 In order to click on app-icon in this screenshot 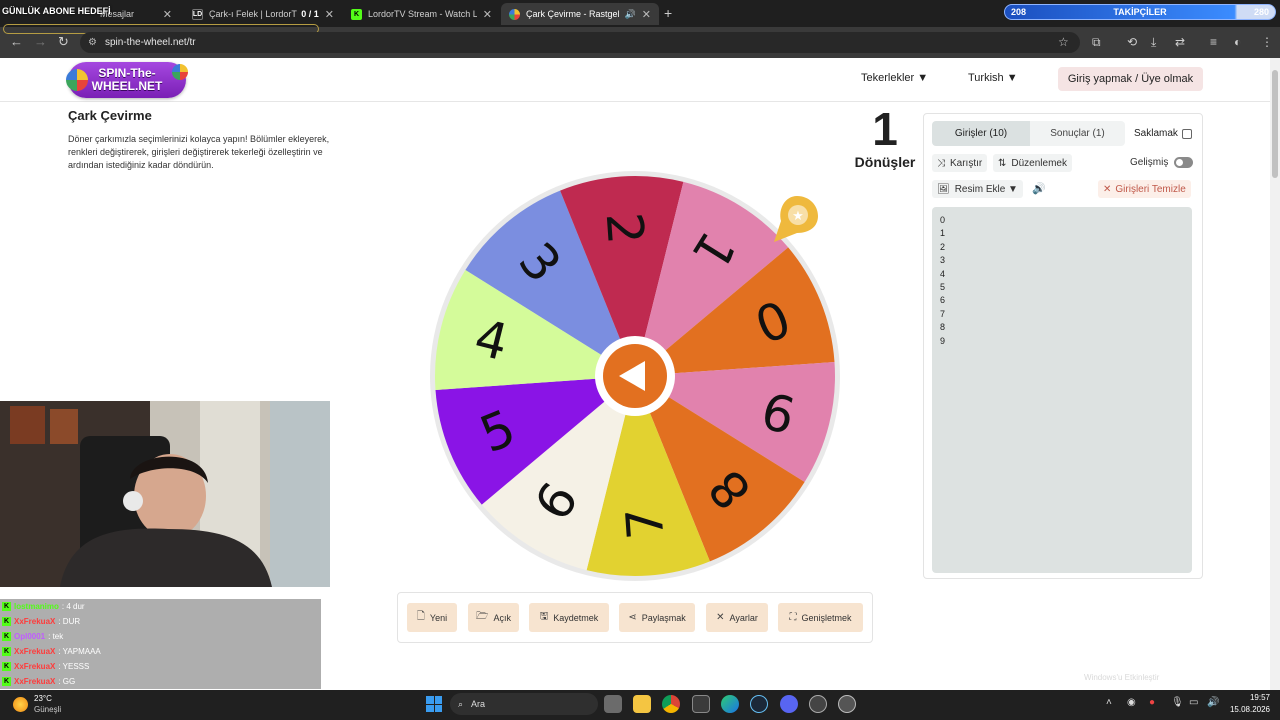, I will do `click(818, 704)`.